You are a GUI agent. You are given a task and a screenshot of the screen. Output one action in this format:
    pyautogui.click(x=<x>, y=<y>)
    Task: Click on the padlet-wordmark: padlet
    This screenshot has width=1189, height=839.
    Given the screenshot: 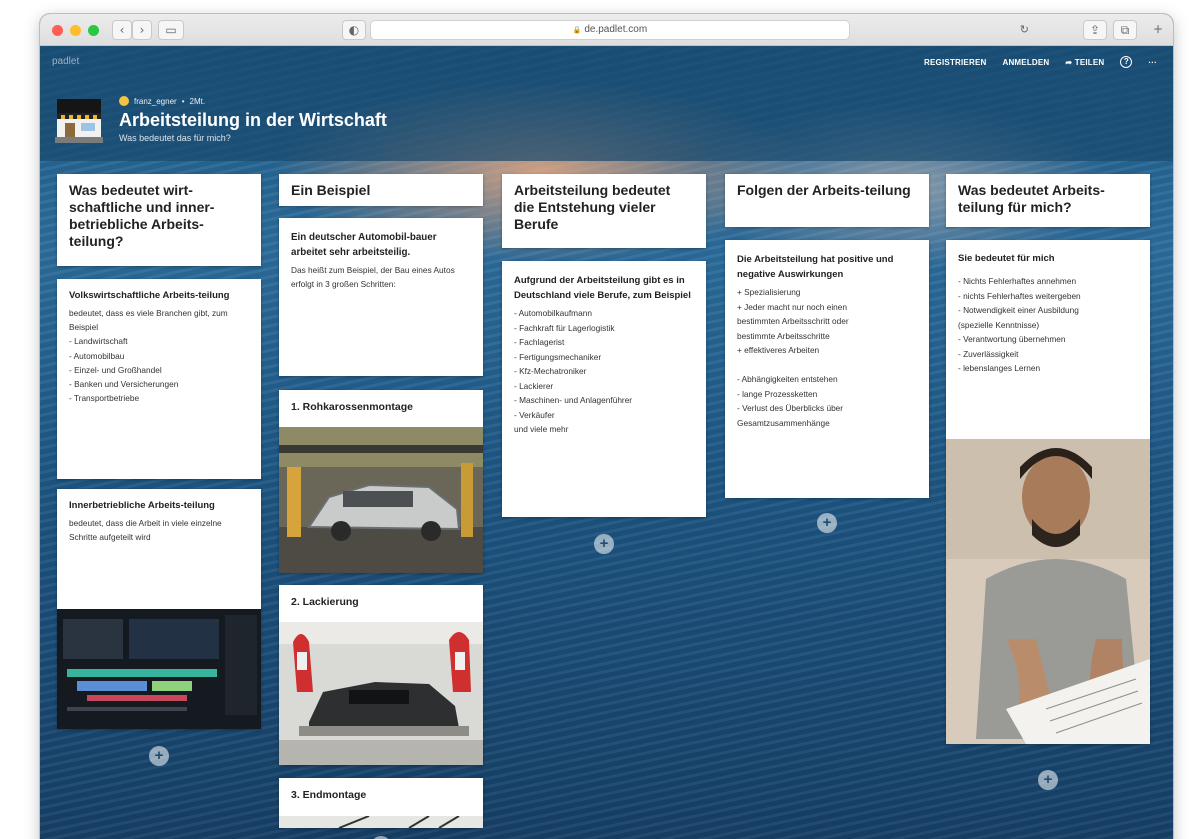 What is the action you would take?
    pyautogui.click(x=65, y=61)
    